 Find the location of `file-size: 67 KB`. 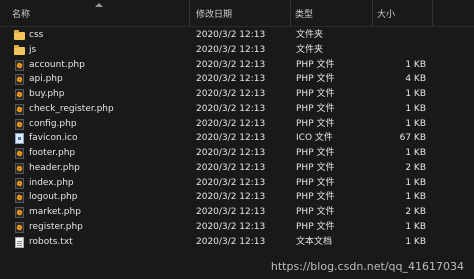

file-size: 67 KB is located at coordinates (412, 138).